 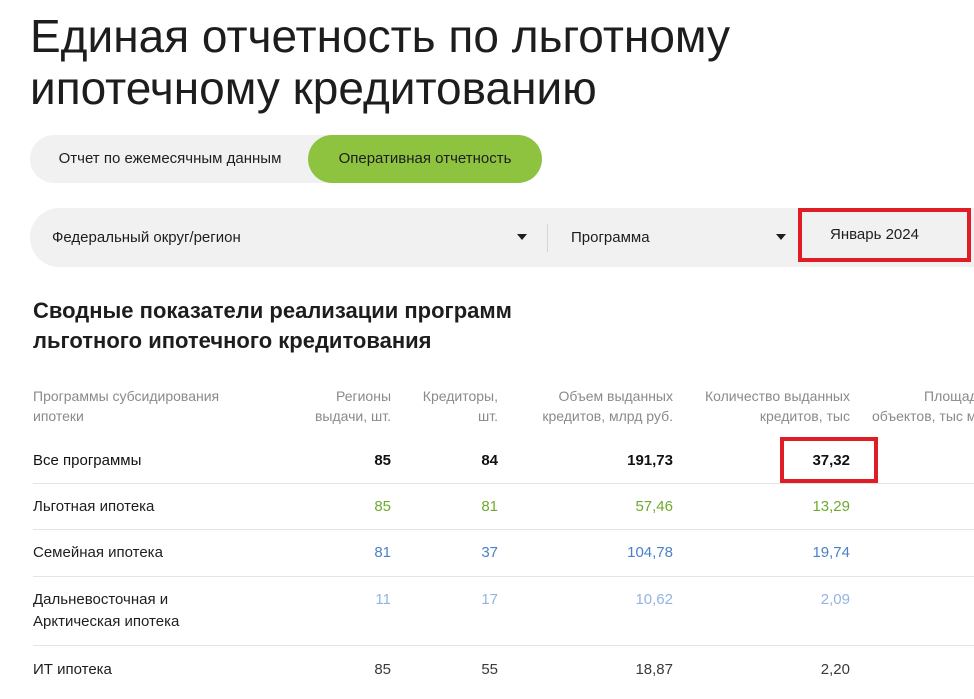 What do you see at coordinates (380, 36) in the screenshot?
I see `page-title-line-1: Единая отчетность по льготному` at bounding box center [380, 36].